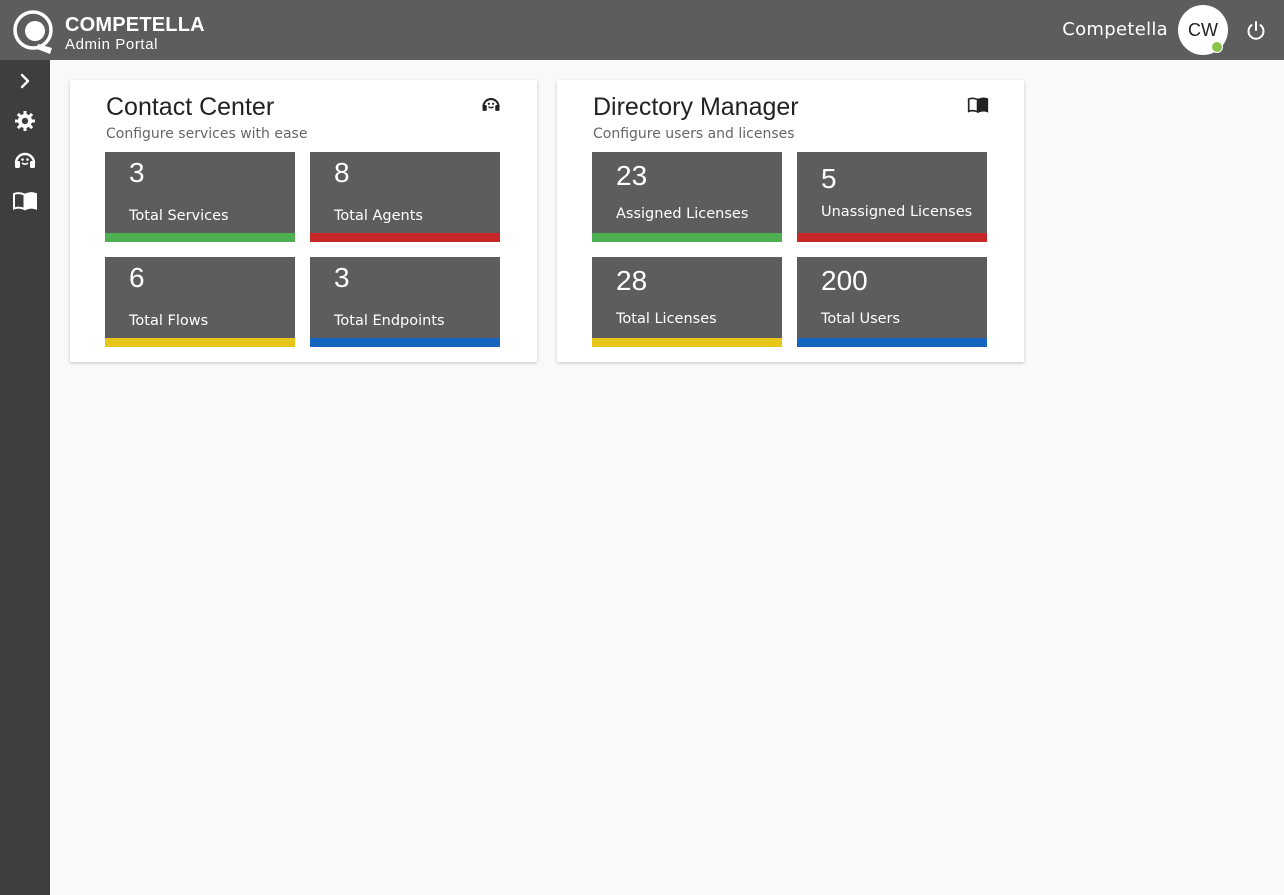  What do you see at coordinates (687, 197) in the screenshot?
I see `stat-tile-assigned-licenses: 23 Assigned Licenses` at bounding box center [687, 197].